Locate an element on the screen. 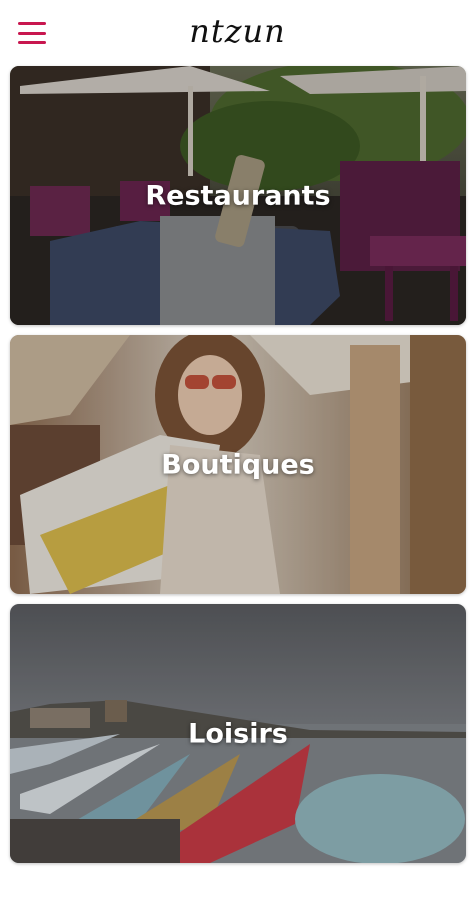 The width and height of the screenshot is (475, 900). app-header: ntzun is located at coordinates (237, 33).